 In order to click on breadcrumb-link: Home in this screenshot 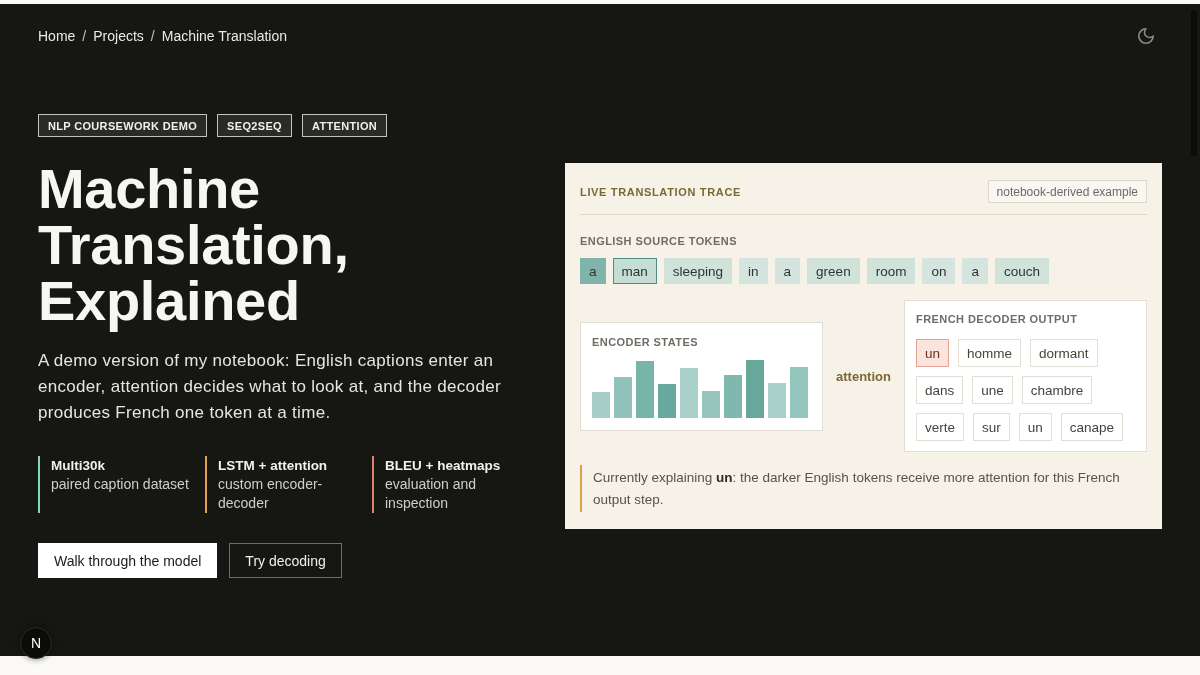, I will do `click(57, 36)`.